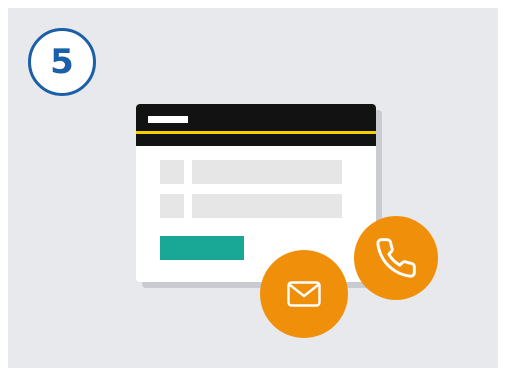  What do you see at coordinates (202, 248) in the screenshot?
I see `submit-button-placeholder` at bounding box center [202, 248].